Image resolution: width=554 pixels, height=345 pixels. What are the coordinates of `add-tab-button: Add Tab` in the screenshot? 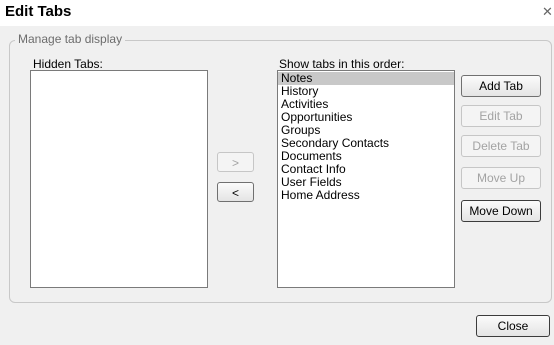 It's located at (501, 86).